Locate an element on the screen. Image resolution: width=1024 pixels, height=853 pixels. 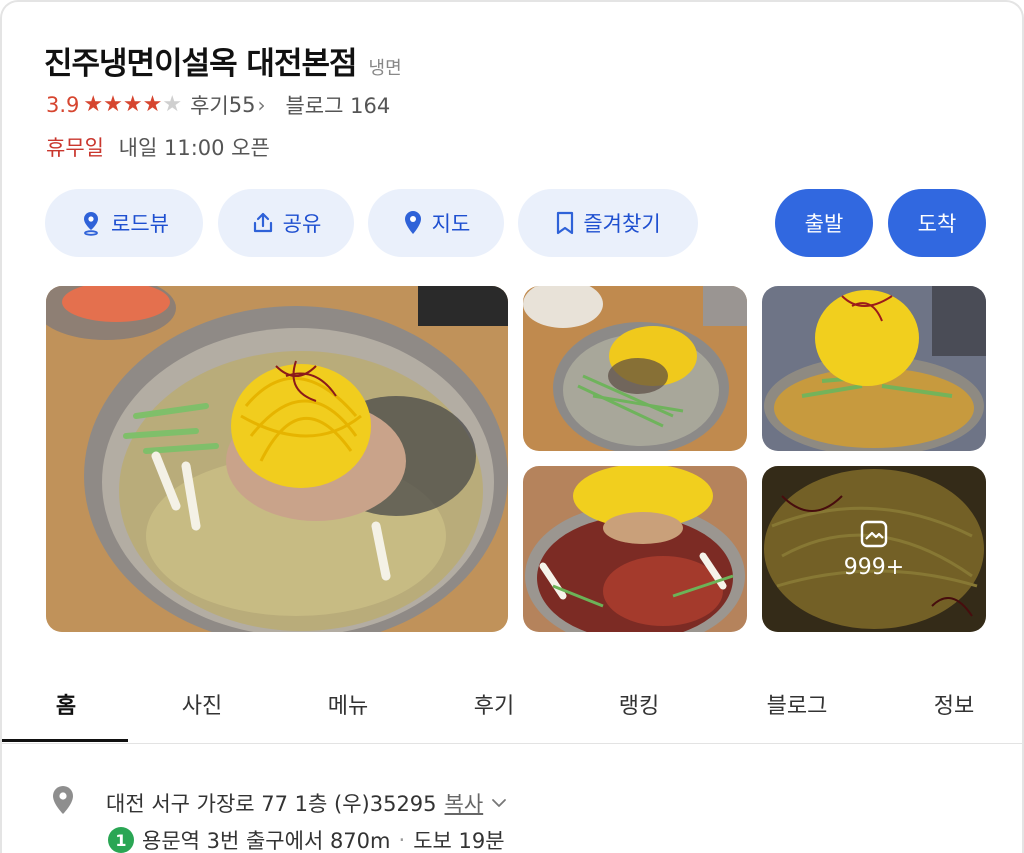
chevron-down-icon is located at coordinates (499, 802).